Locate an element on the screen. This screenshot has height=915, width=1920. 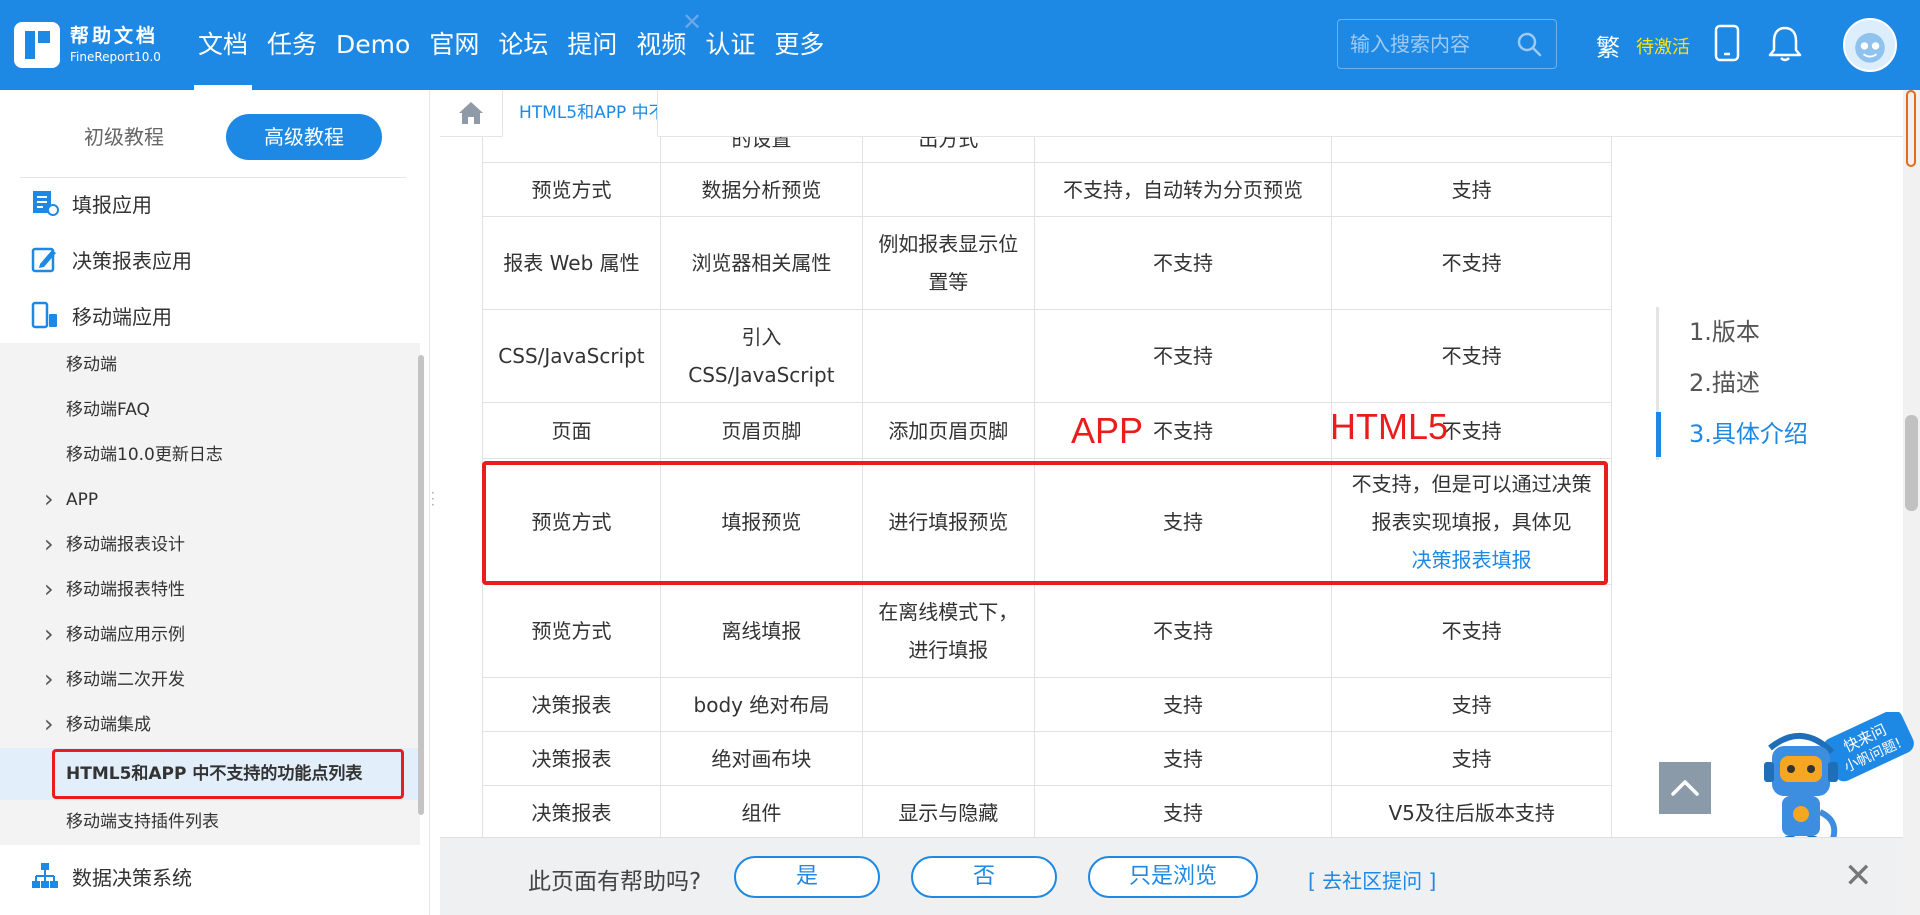
page-scrollbar-thumb is located at coordinates (1911, 463).